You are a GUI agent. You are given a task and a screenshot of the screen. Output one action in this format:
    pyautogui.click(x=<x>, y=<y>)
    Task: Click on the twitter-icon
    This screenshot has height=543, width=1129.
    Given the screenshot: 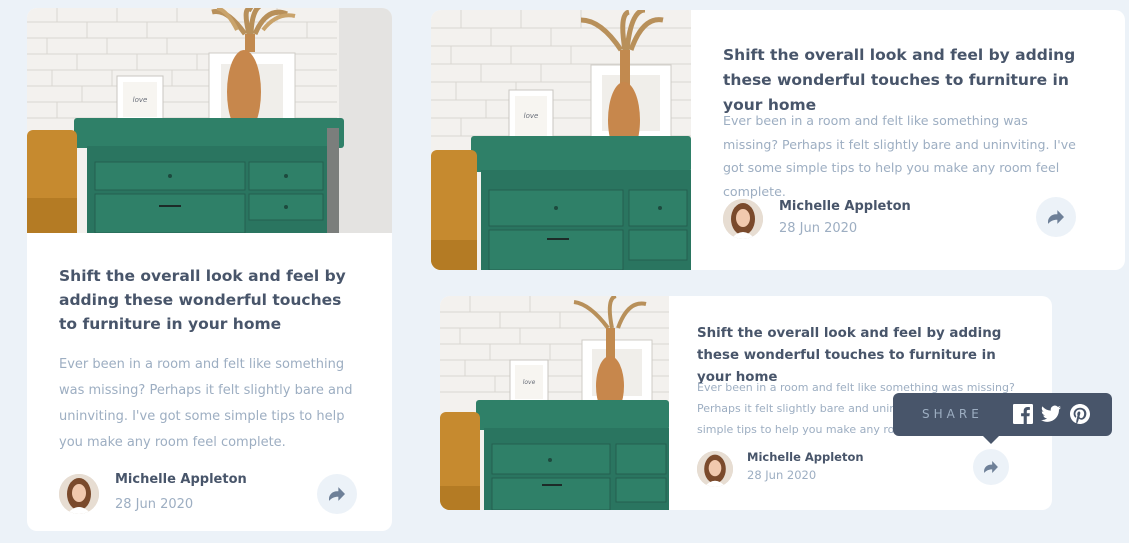 What is the action you would take?
    pyautogui.click(x=1051, y=414)
    